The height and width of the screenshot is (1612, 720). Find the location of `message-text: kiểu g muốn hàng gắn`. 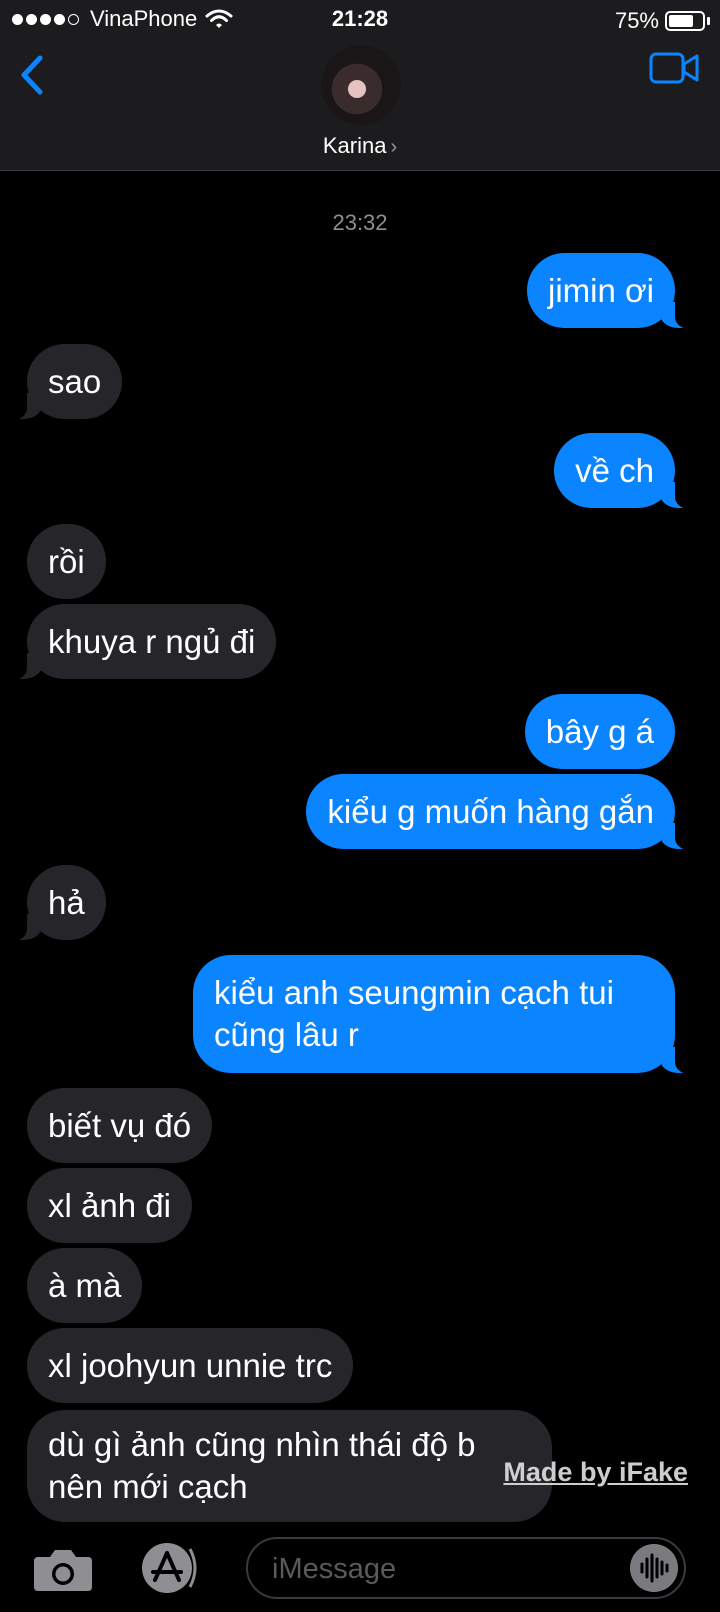

message-text: kiểu g muốn hàng gắn is located at coordinates (490, 811).